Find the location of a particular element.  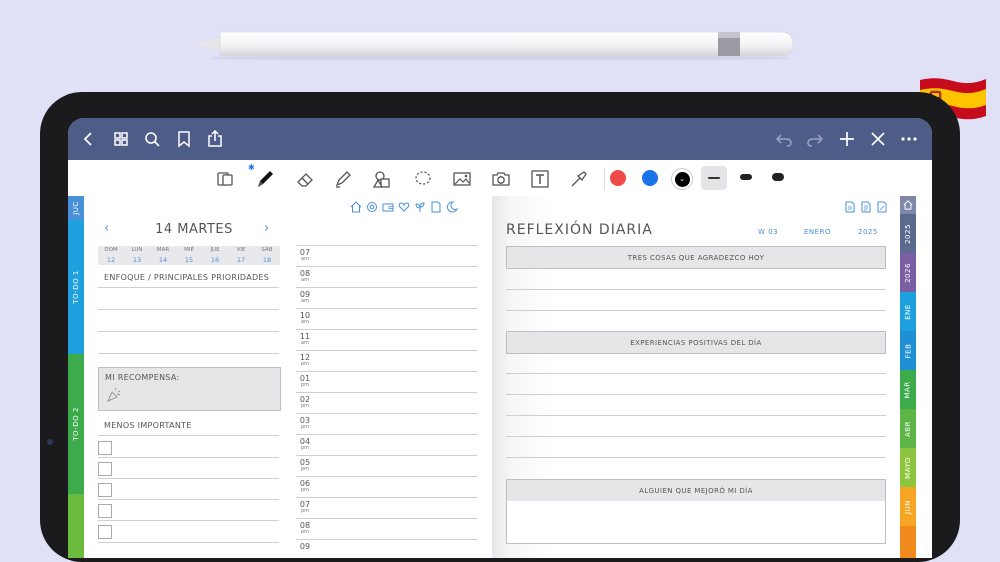

wallet-icon is located at coordinates (388, 205).